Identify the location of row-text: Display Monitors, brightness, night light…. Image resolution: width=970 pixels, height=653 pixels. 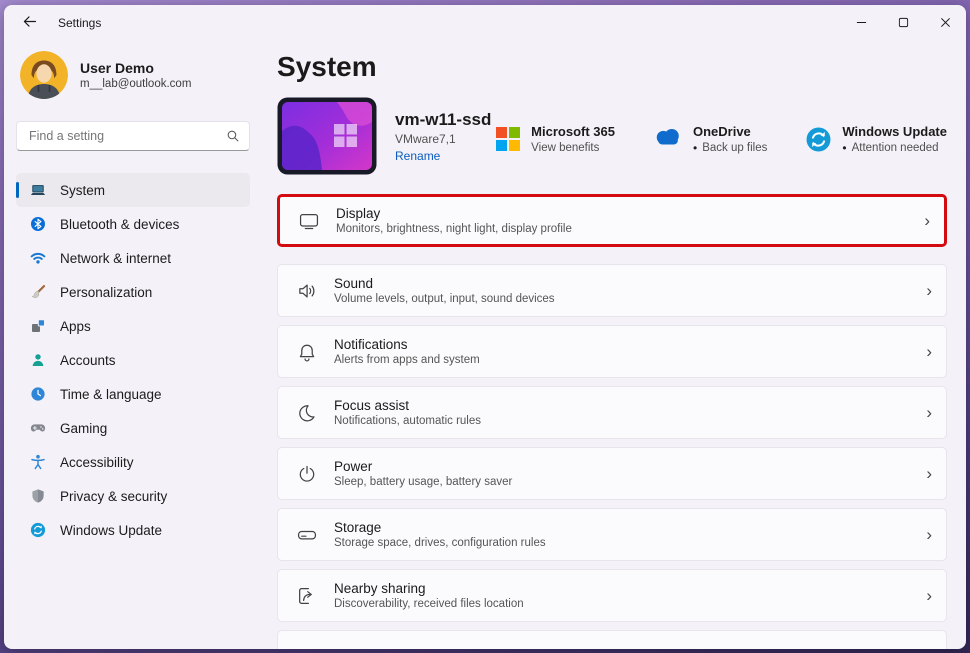
(454, 220).